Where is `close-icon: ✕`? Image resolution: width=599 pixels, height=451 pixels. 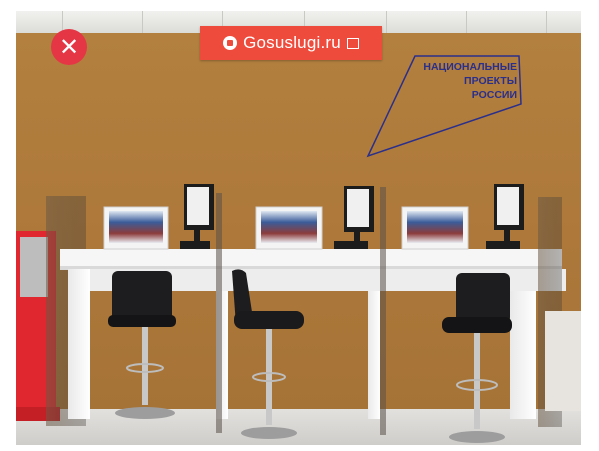
close-icon: ✕ is located at coordinates (69, 47).